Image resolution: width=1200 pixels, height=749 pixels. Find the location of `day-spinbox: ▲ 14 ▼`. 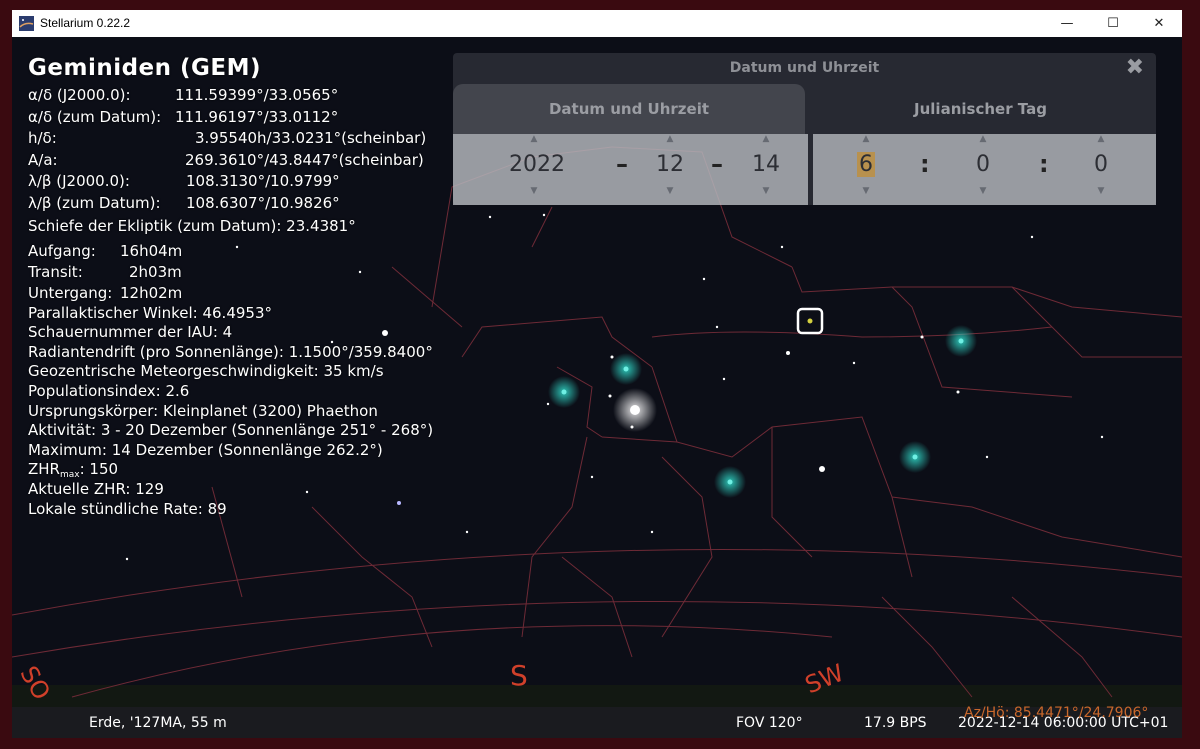

day-spinbox: ▲ 14 ▼ is located at coordinates (766, 165).